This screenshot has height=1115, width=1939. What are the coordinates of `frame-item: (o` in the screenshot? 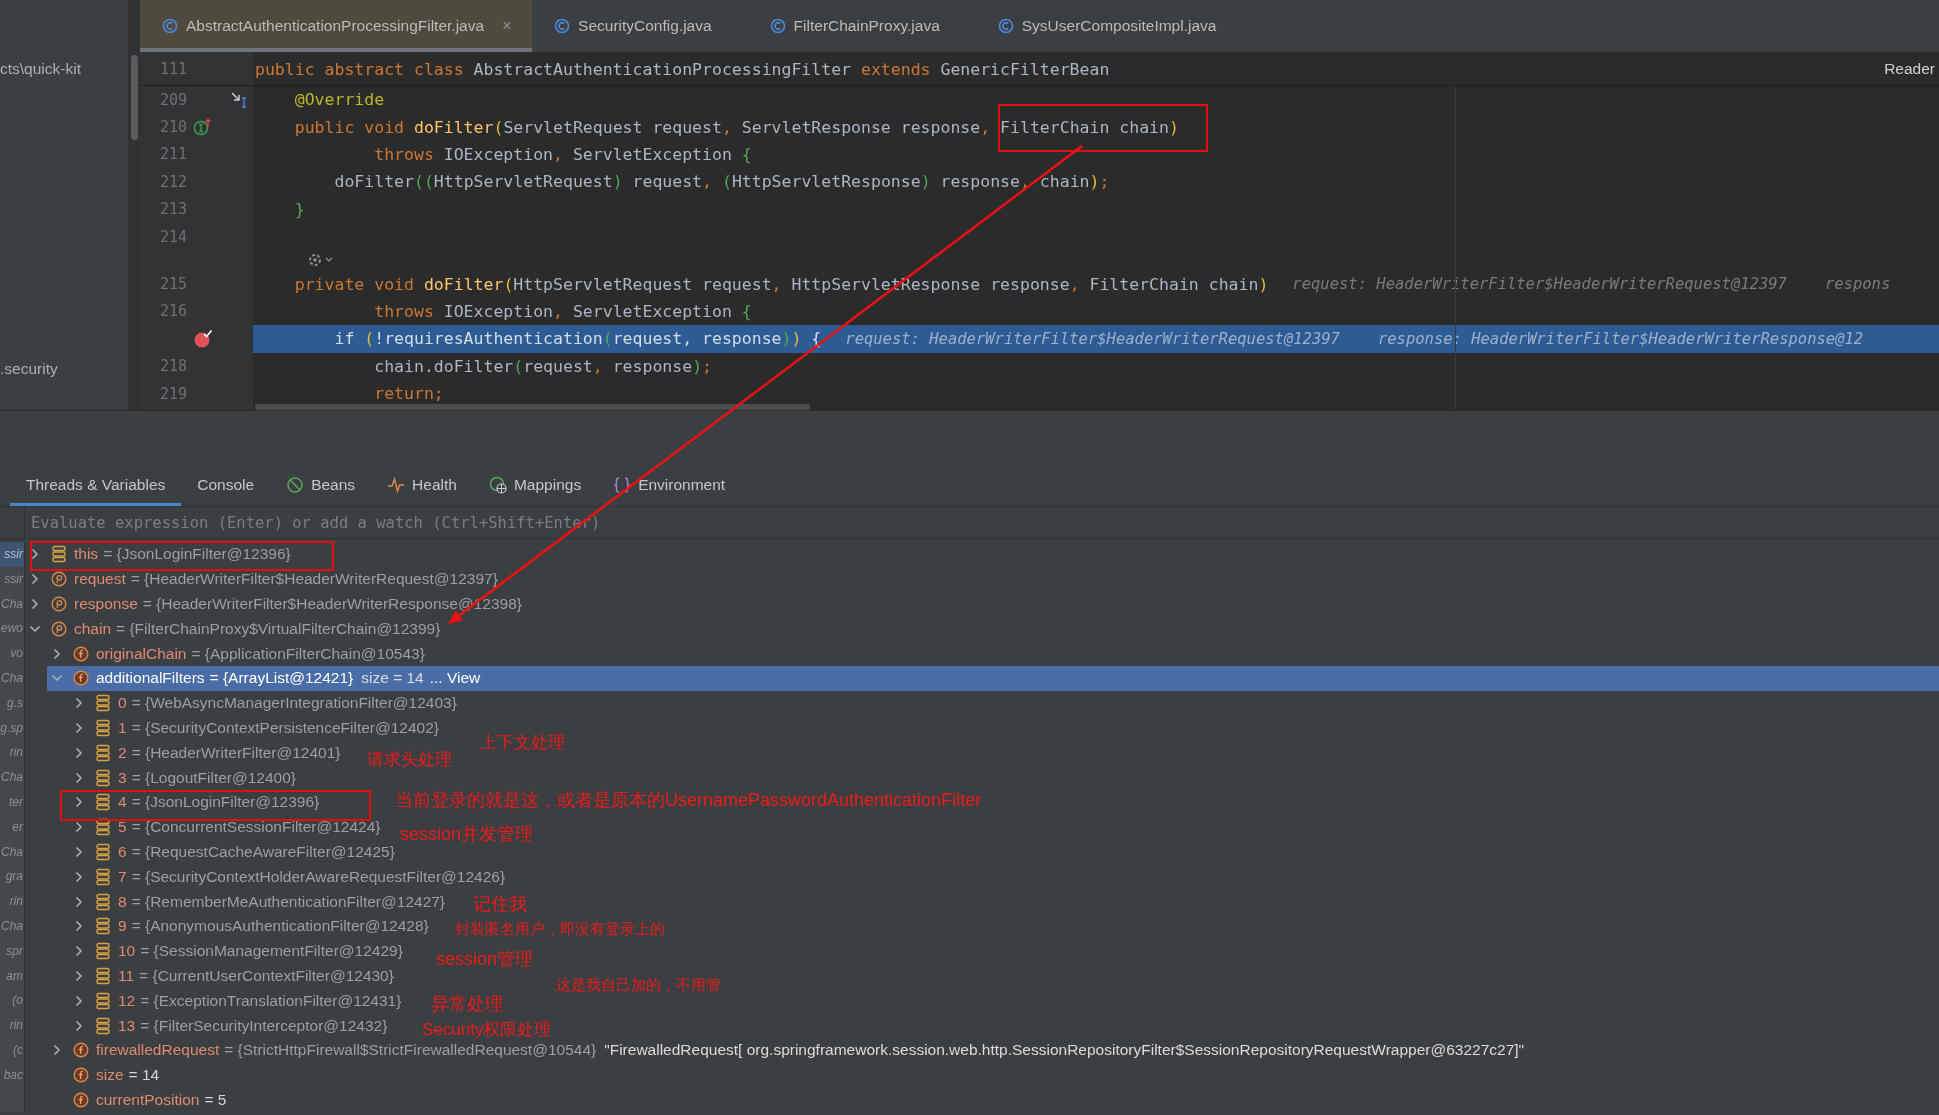 It's located at (12, 1001).